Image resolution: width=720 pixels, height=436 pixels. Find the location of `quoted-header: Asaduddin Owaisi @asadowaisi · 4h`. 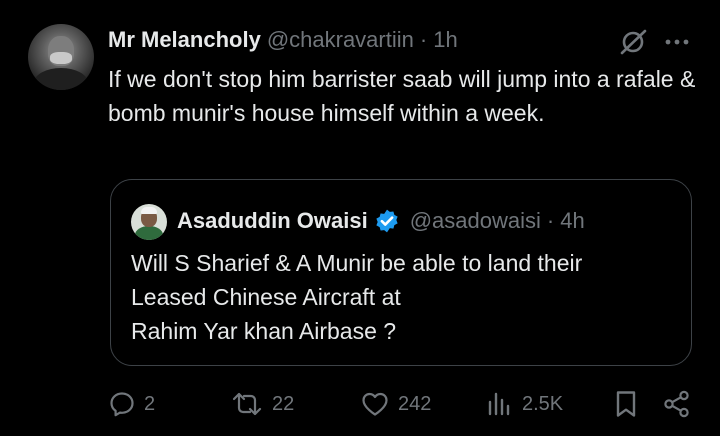

quoted-header: Asaduddin Owaisi @asadowaisi · 4h is located at coordinates (381, 221).